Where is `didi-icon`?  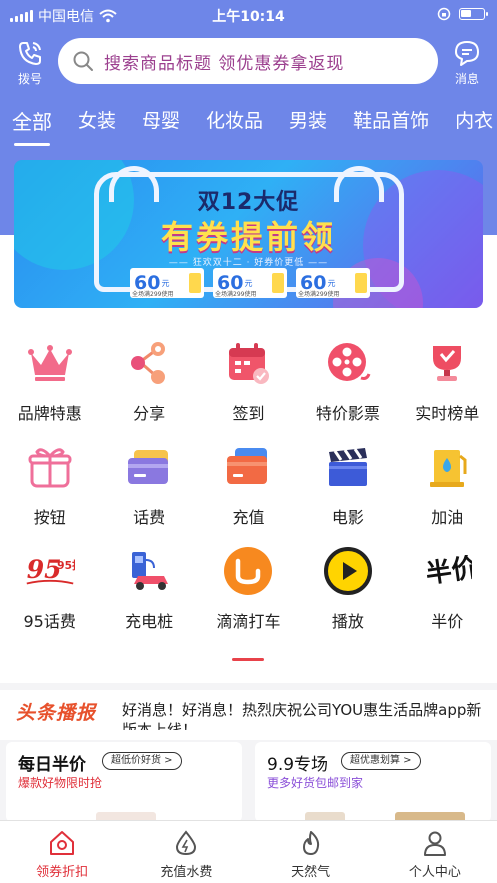
didi-icon is located at coordinates (248, 571).